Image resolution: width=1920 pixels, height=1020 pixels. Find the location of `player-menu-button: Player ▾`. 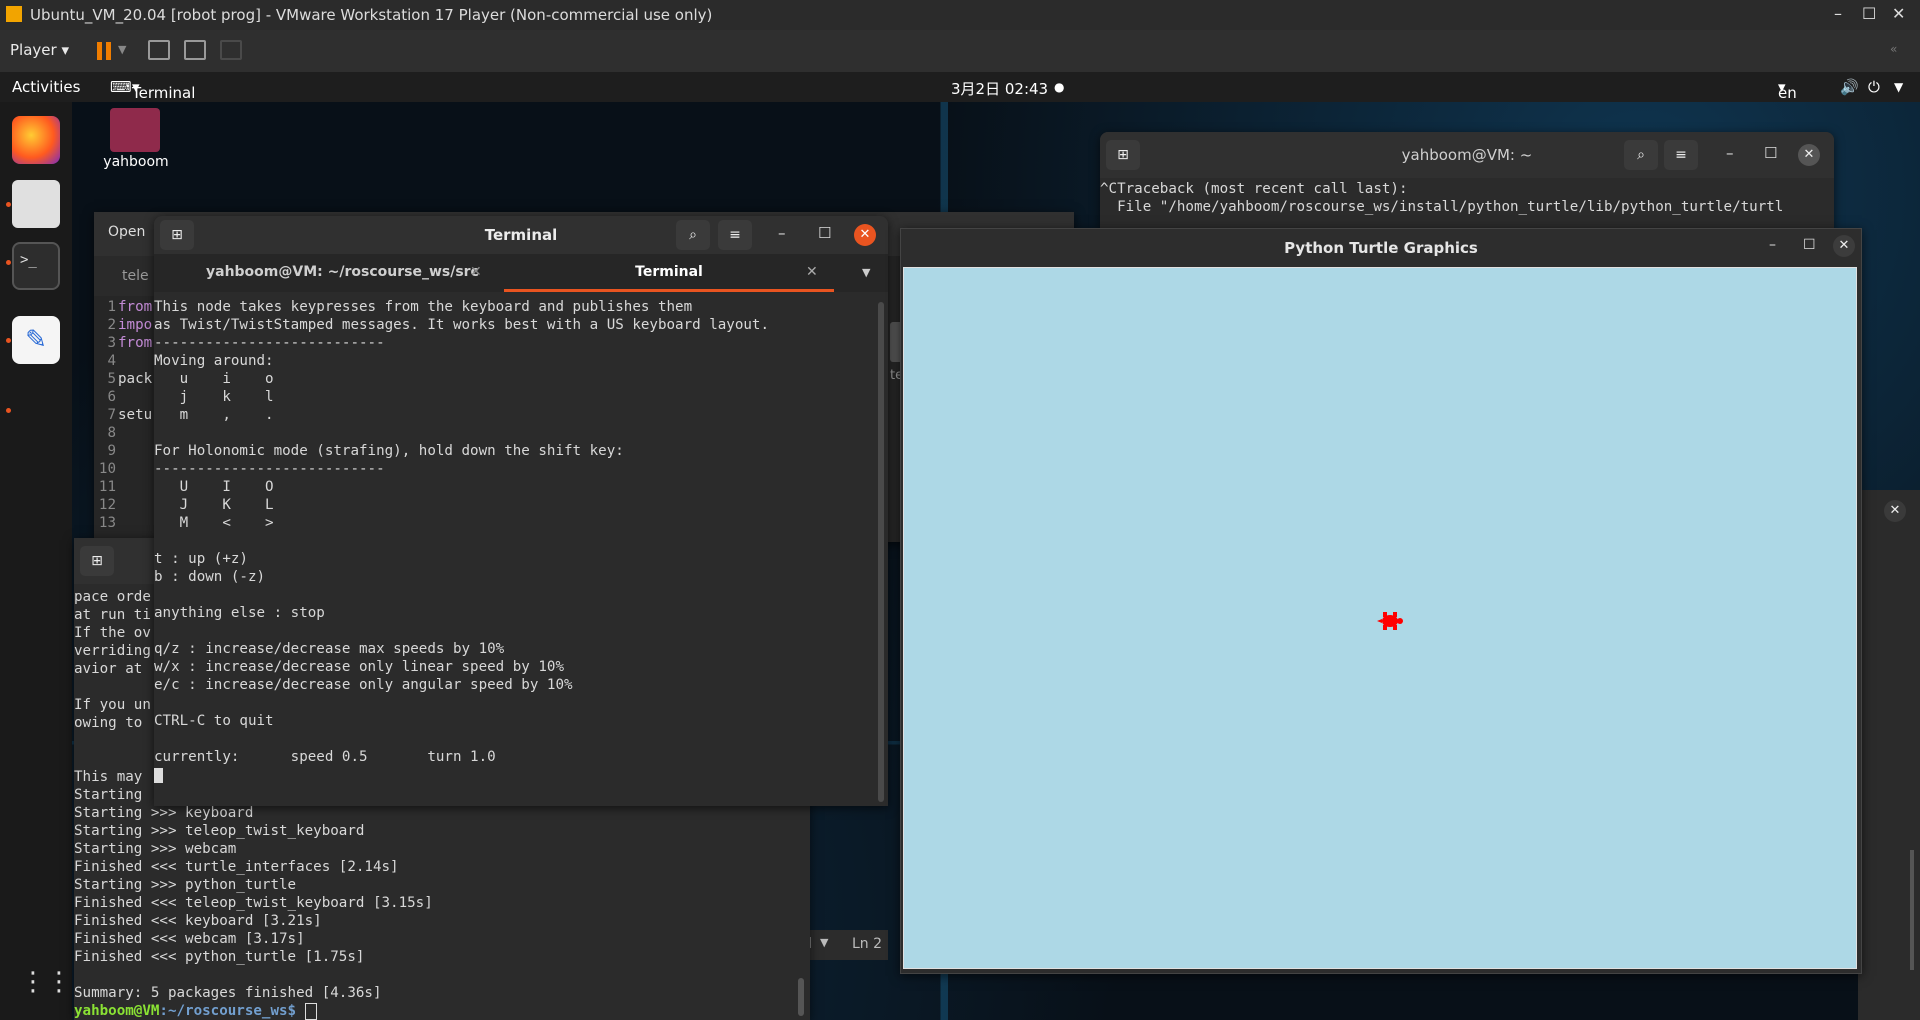

player-menu-button: Player ▾ is located at coordinates (39, 50).